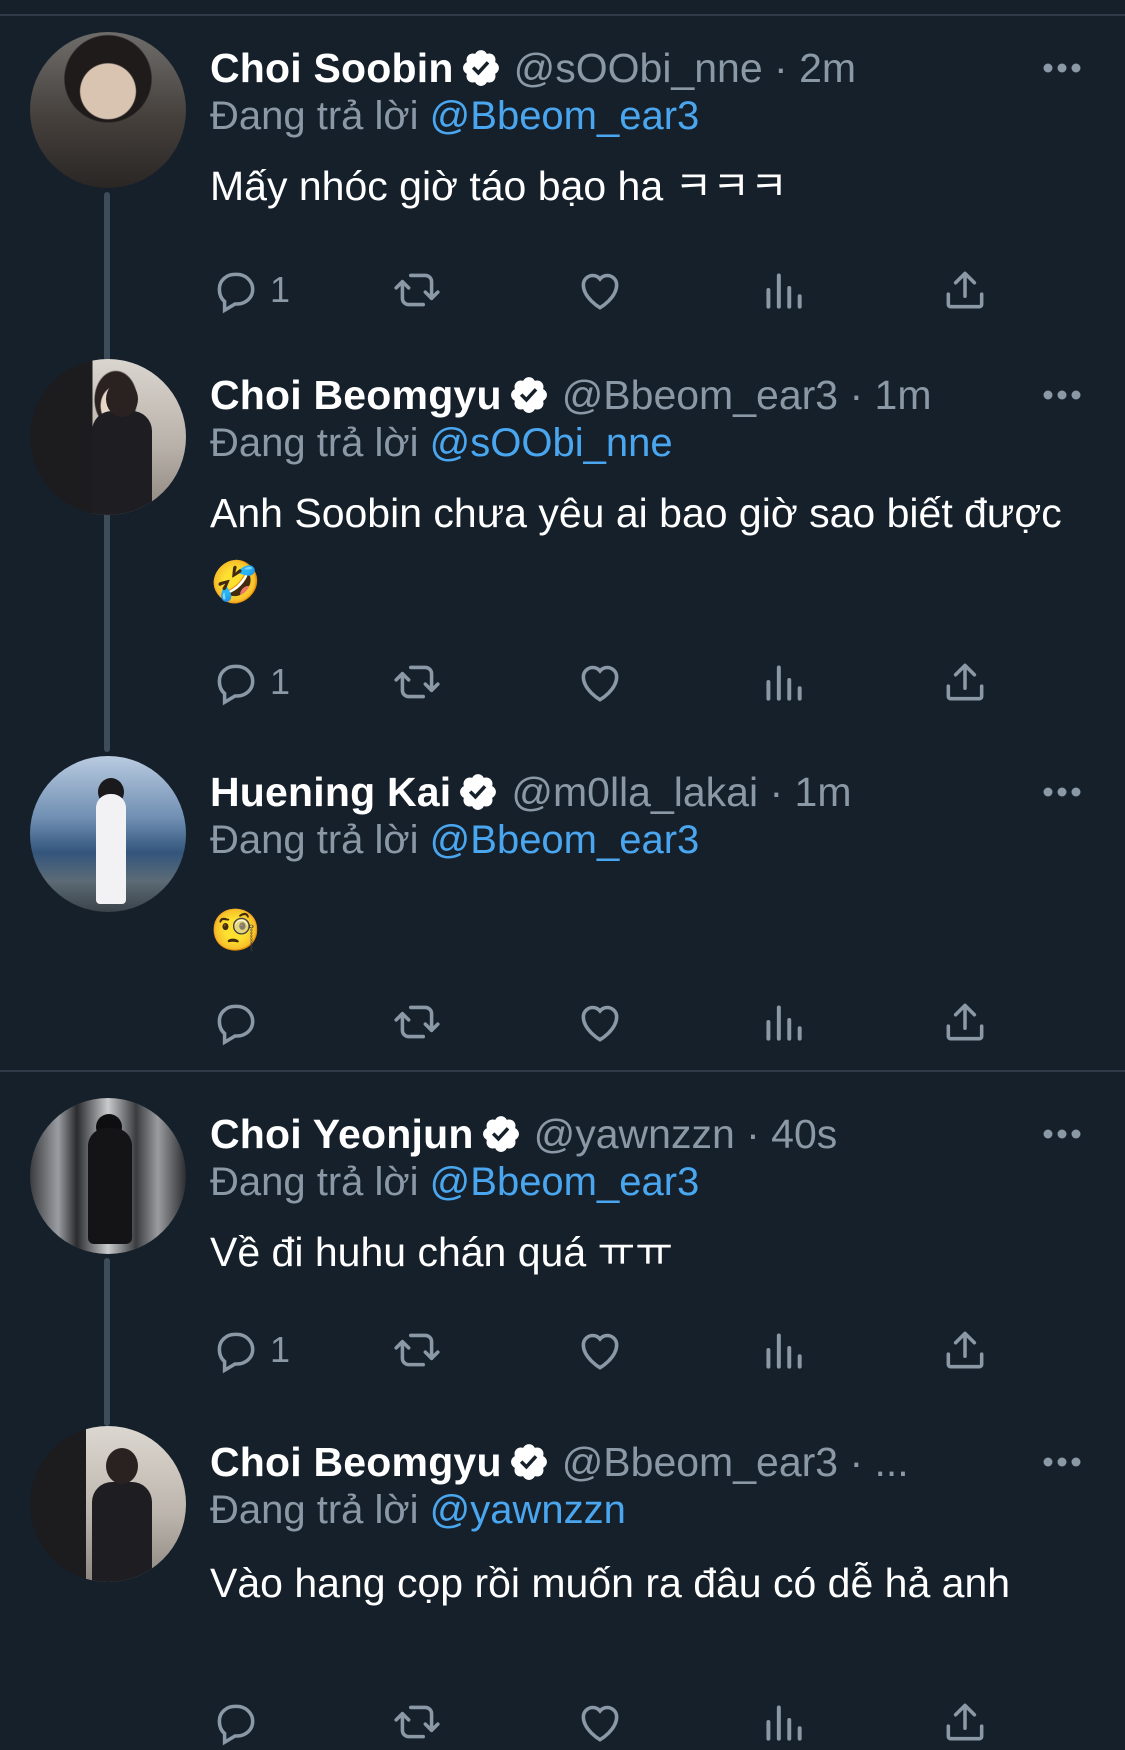 The width and height of the screenshot is (1125, 1750). Describe the element at coordinates (528, 1510) in the screenshot. I see `mention-link: @yawnzzn` at that location.